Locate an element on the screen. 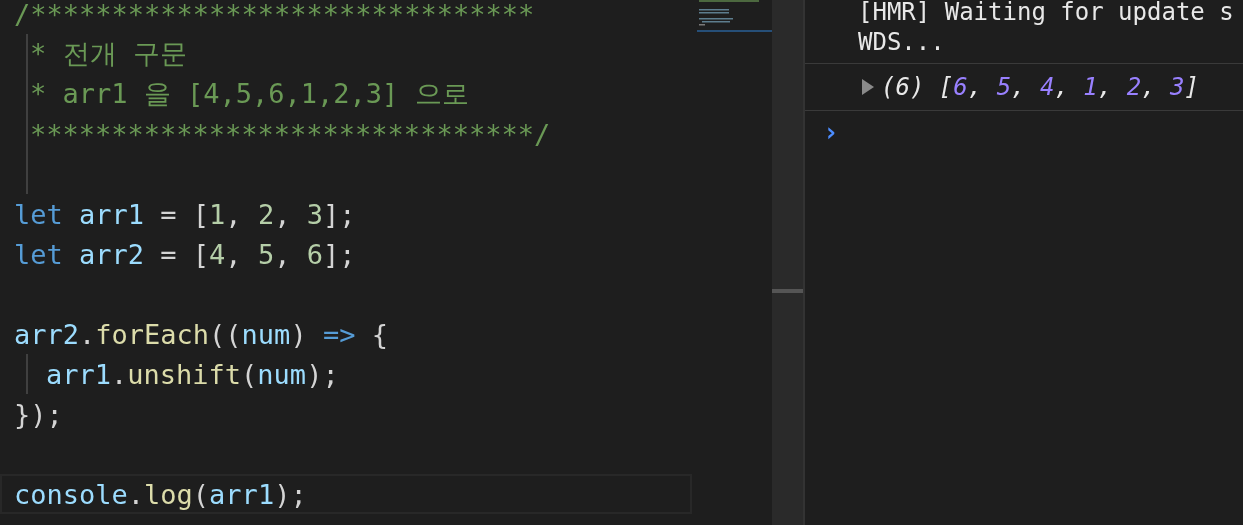  array-output: (6) [6, 5, 4, 1, 2, 3] is located at coordinates (1040, 87).